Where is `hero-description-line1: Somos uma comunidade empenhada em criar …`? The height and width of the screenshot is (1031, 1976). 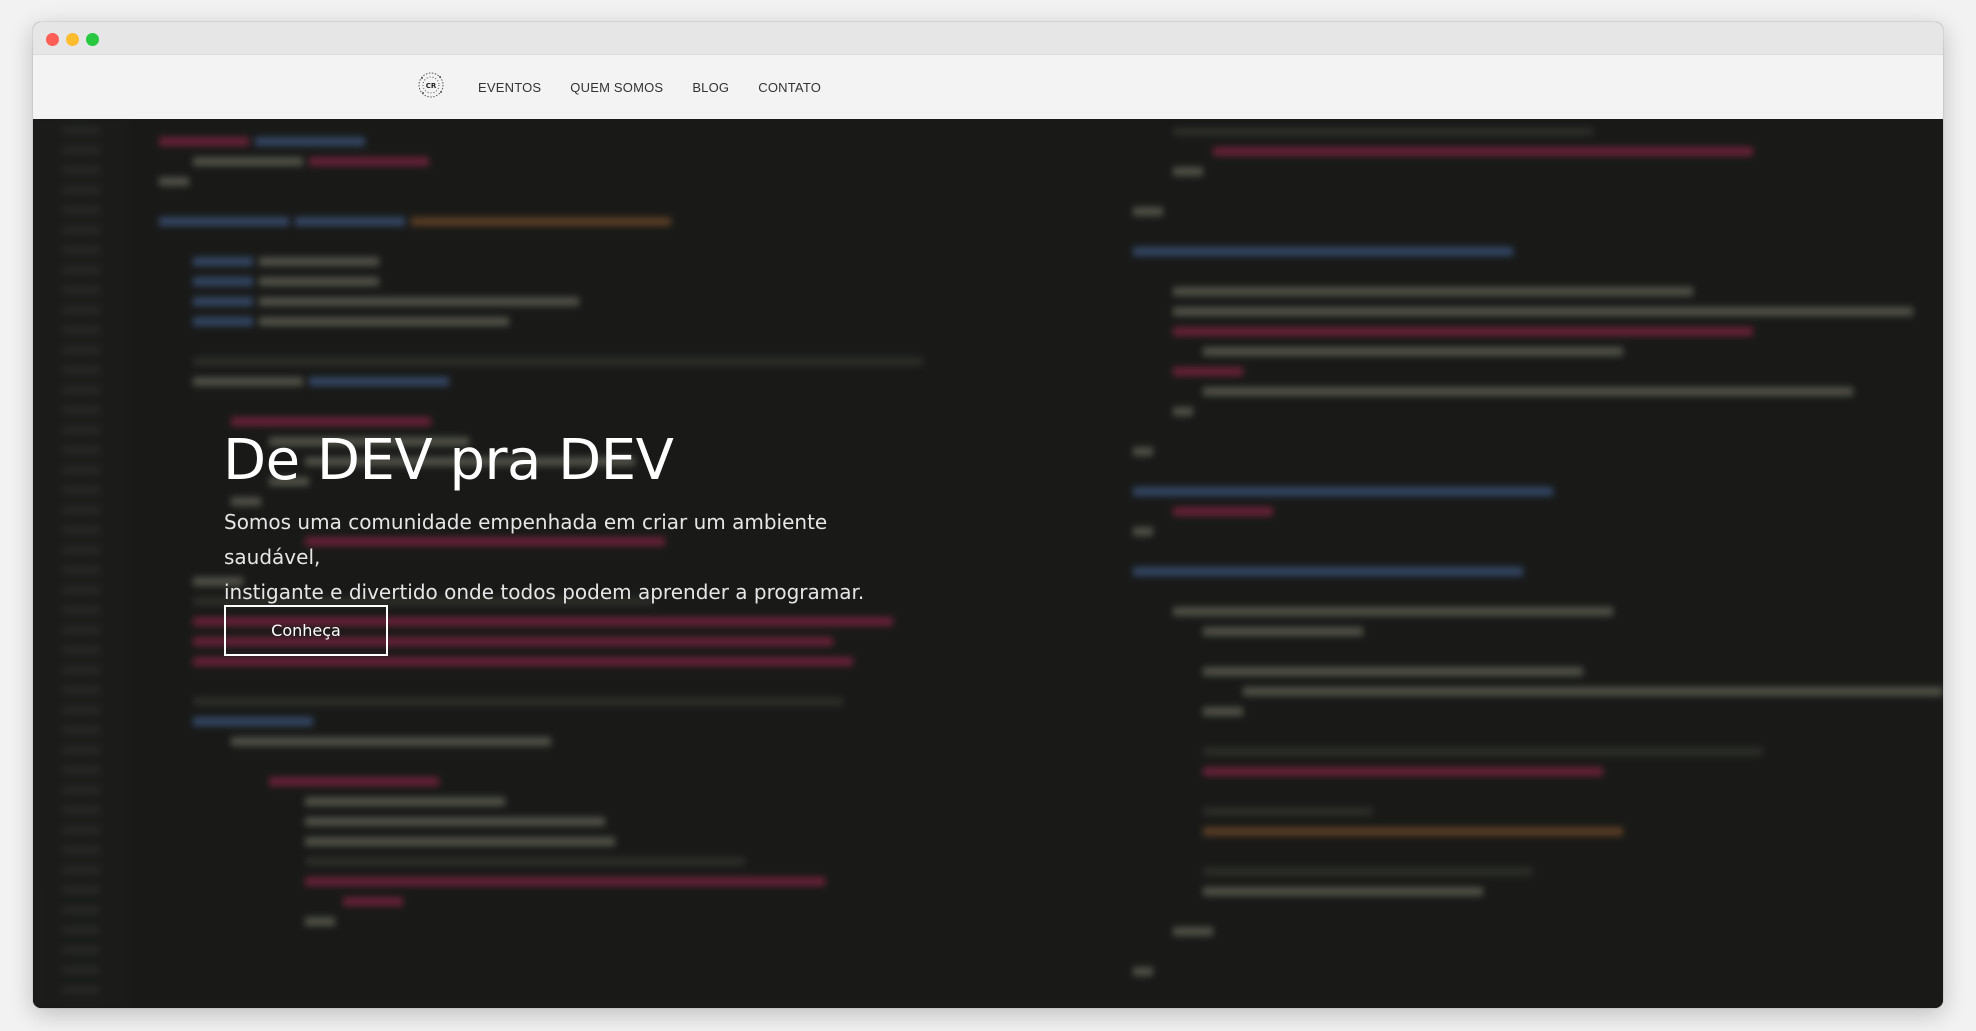
hero-description-line1: Somos uma comunidade empenhada em criar … is located at coordinates (526, 539).